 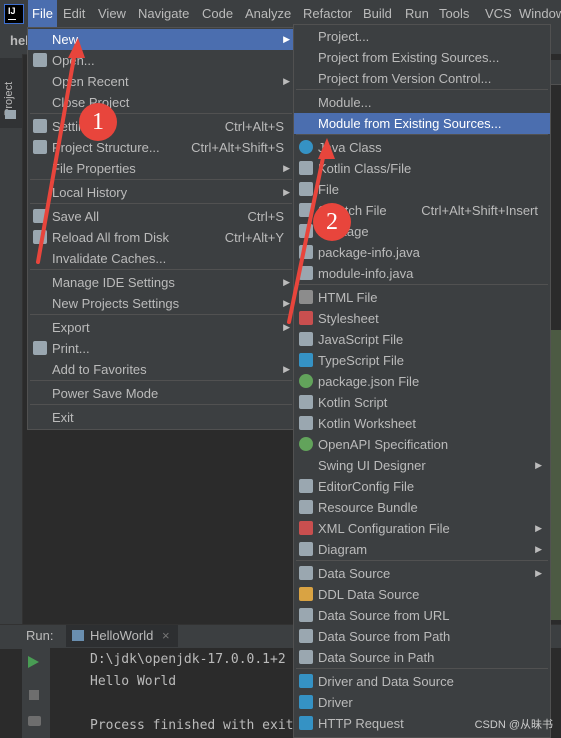 What do you see at coordinates (513, 725) in the screenshot?
I see `watermark: CSDN @从昧书` at bounding box center [513, 725].